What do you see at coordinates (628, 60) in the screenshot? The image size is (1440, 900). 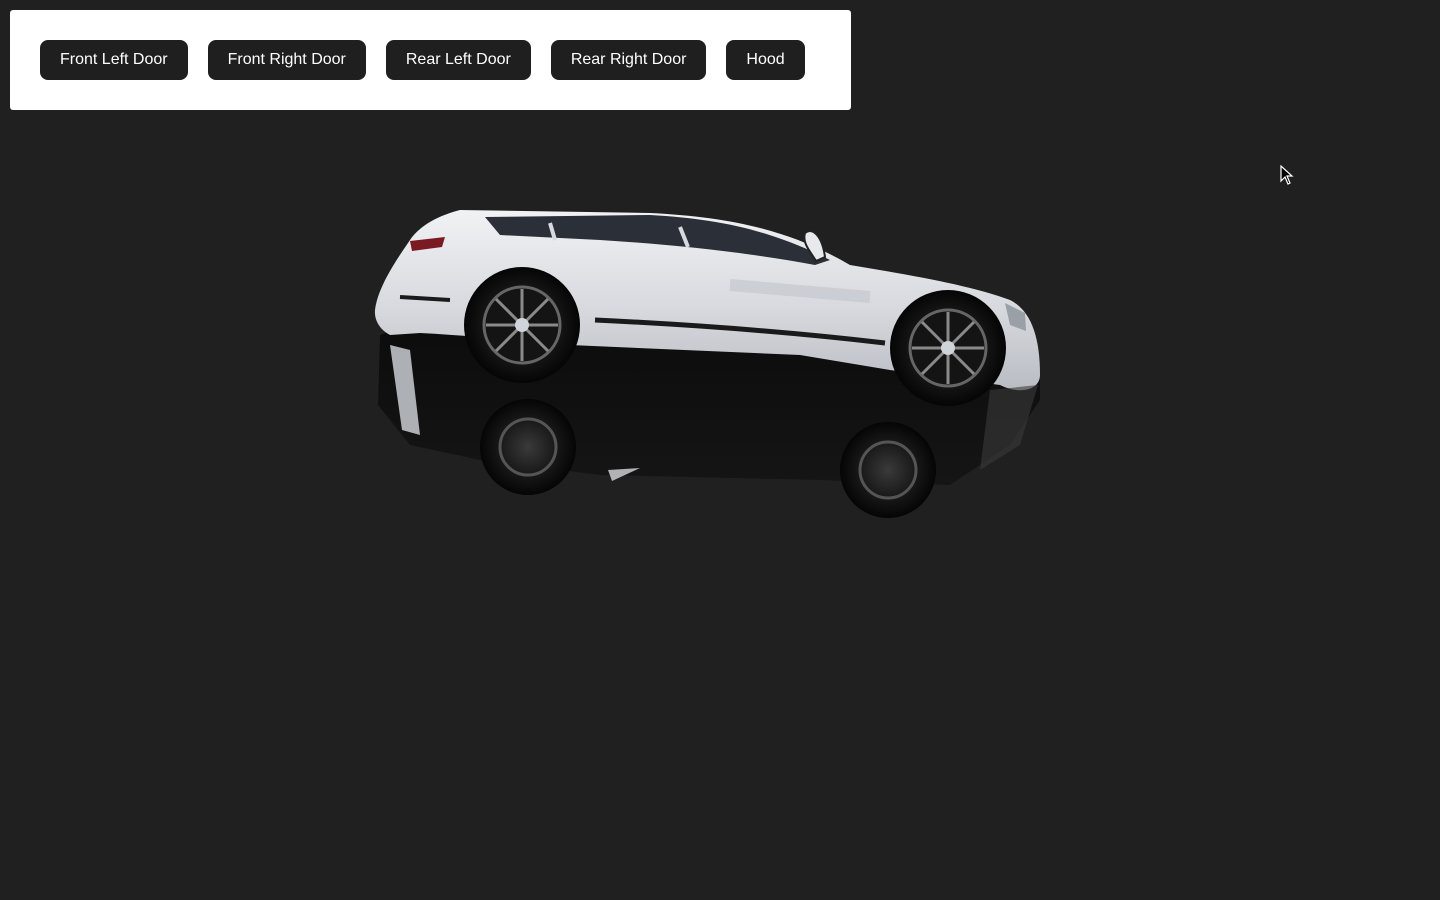 I see `rear-right-door-button: Rear Right Door` at bounding box center [628, 60].